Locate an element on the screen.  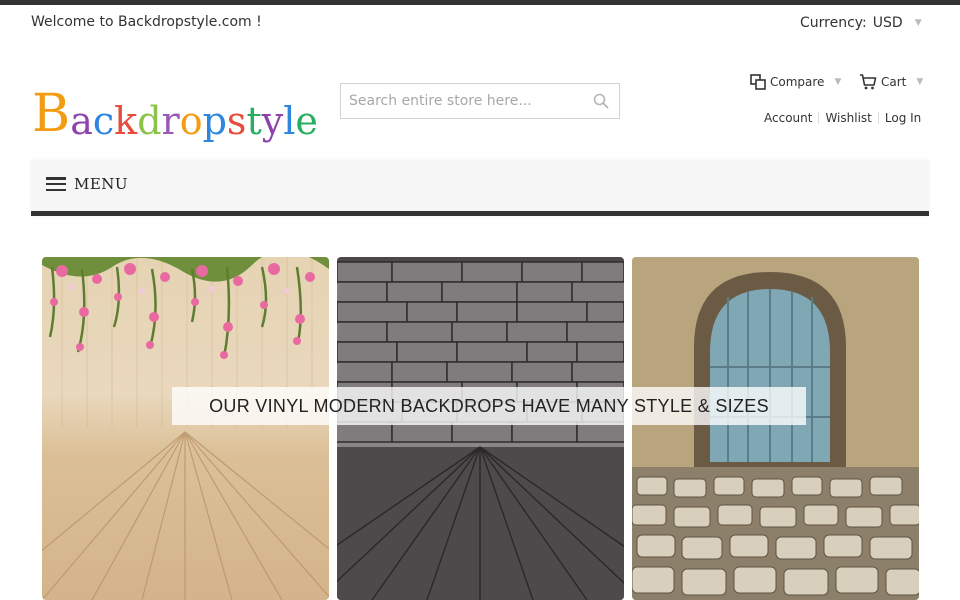
welcome-message: Welcome to Backdropstyle.com ! is located at coordinates (146, 22).